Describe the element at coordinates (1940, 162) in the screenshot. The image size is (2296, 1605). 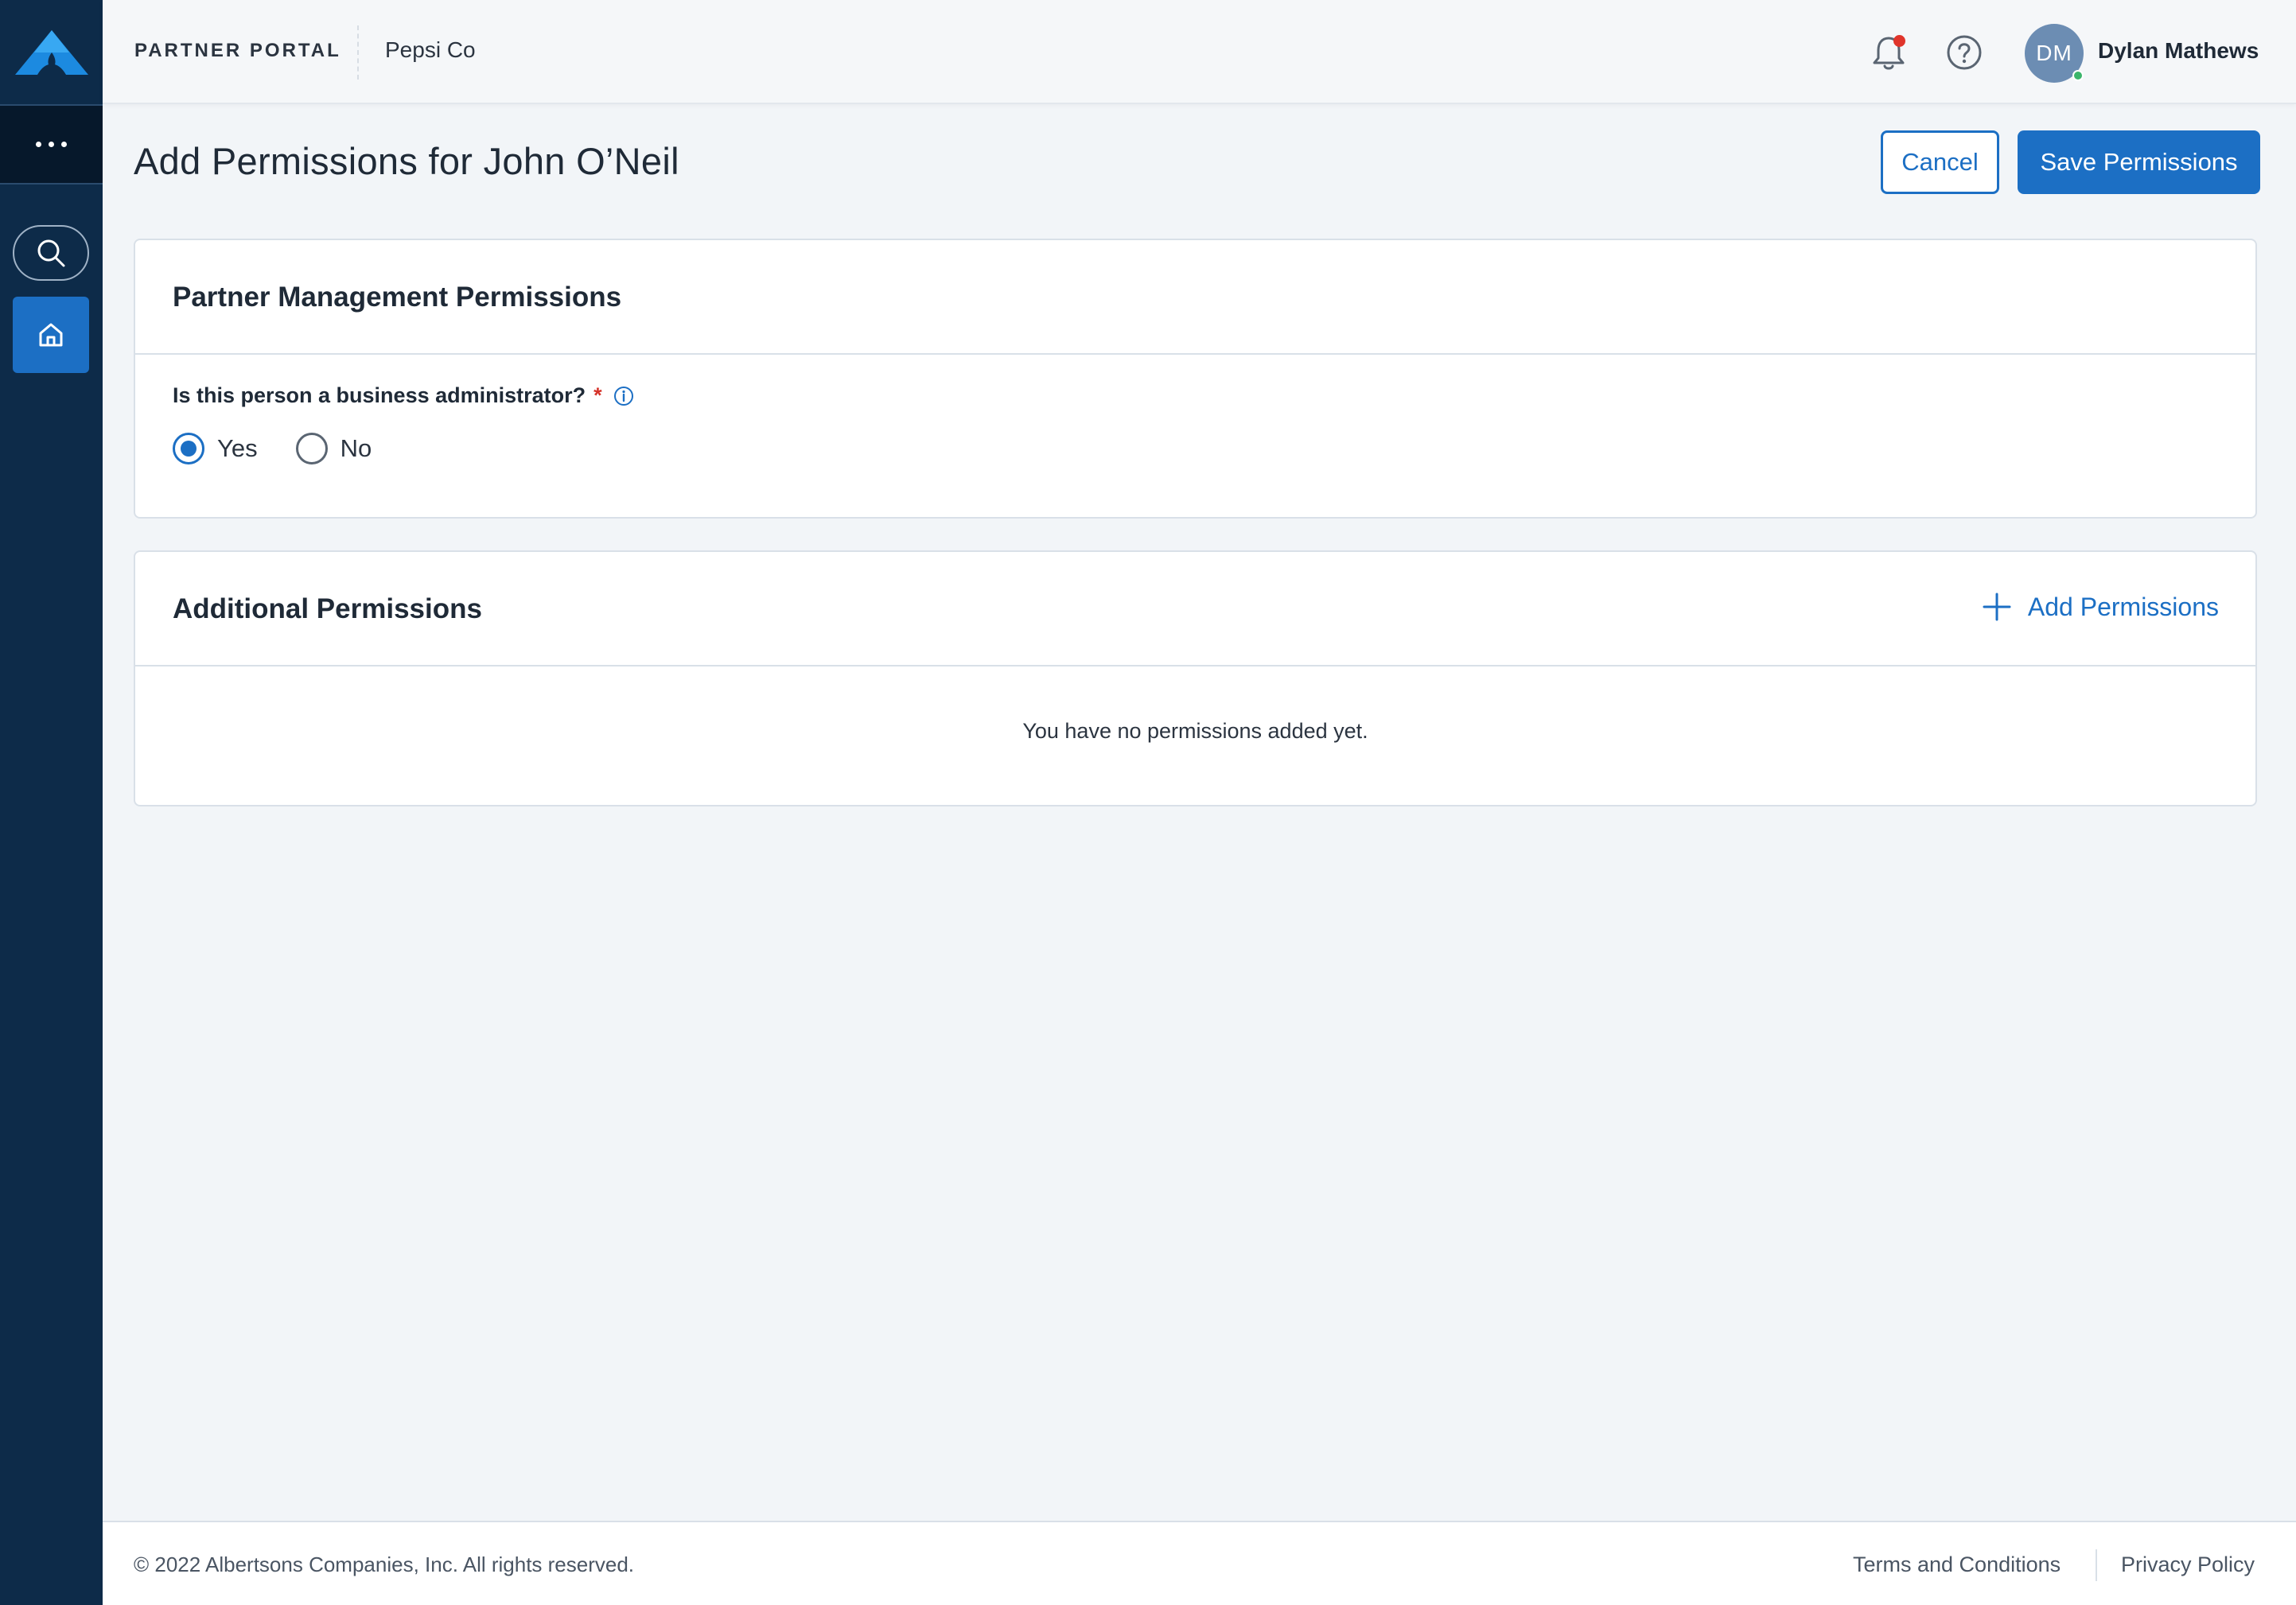
I see `cancel-button: Cancel` at that location.